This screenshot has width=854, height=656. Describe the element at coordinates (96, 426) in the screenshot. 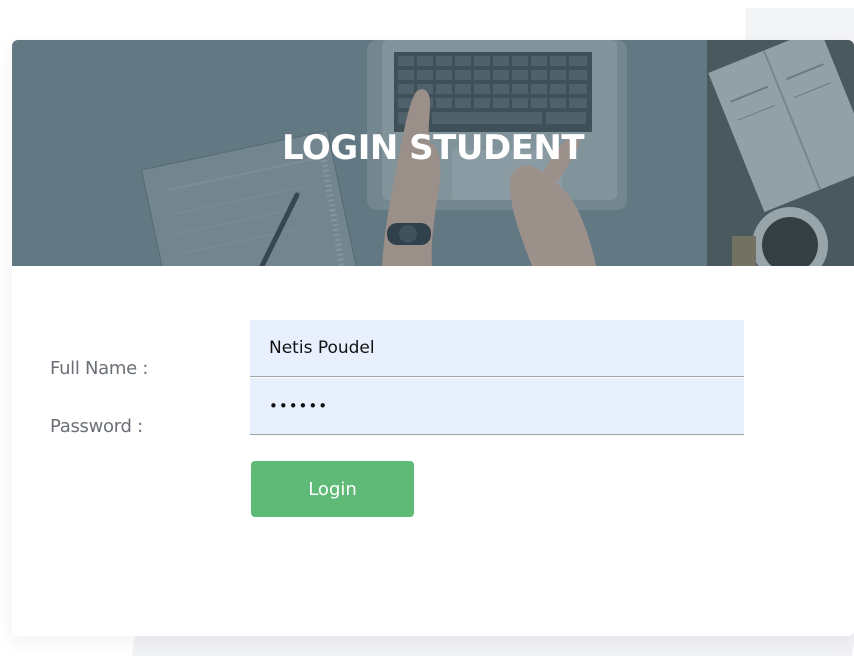

I see `password-label: Password :` at that location.